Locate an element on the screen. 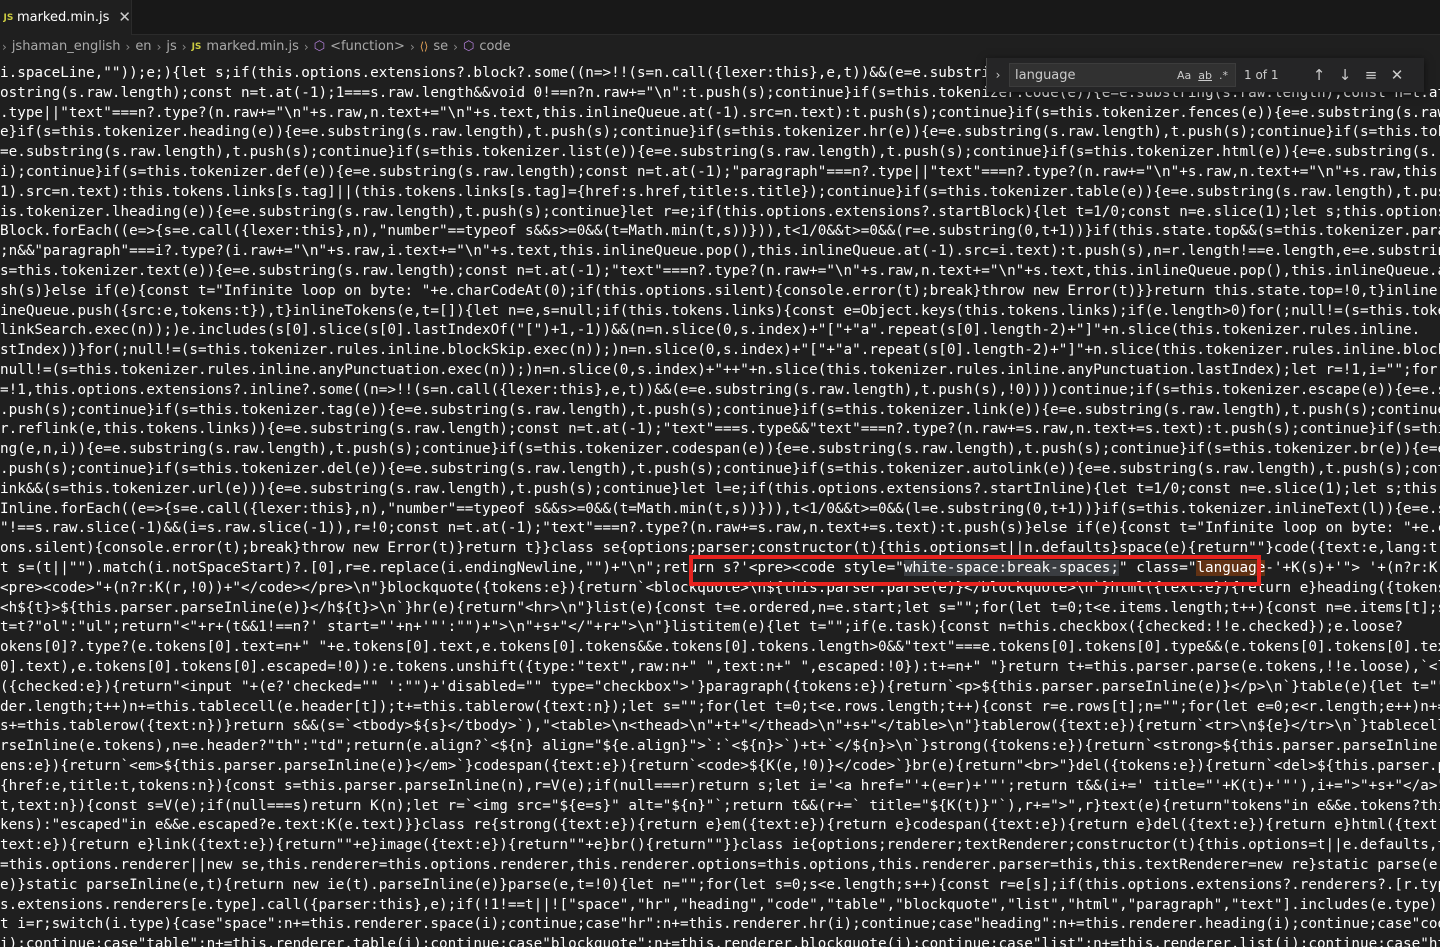 This screenshot has width=1440, height=947. breadcrumb-label: en is located at coordinates (143, 46).